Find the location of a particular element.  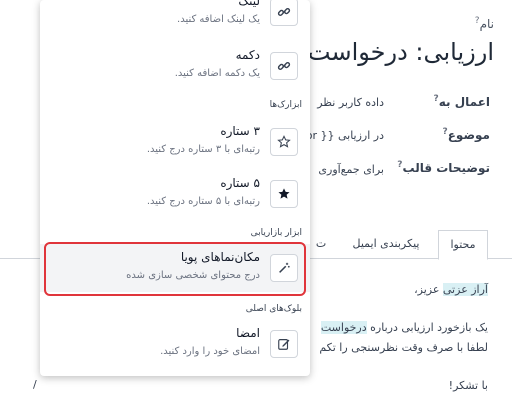

page-title: ارزیابی: درخواست is located at coordinates (401, 52).